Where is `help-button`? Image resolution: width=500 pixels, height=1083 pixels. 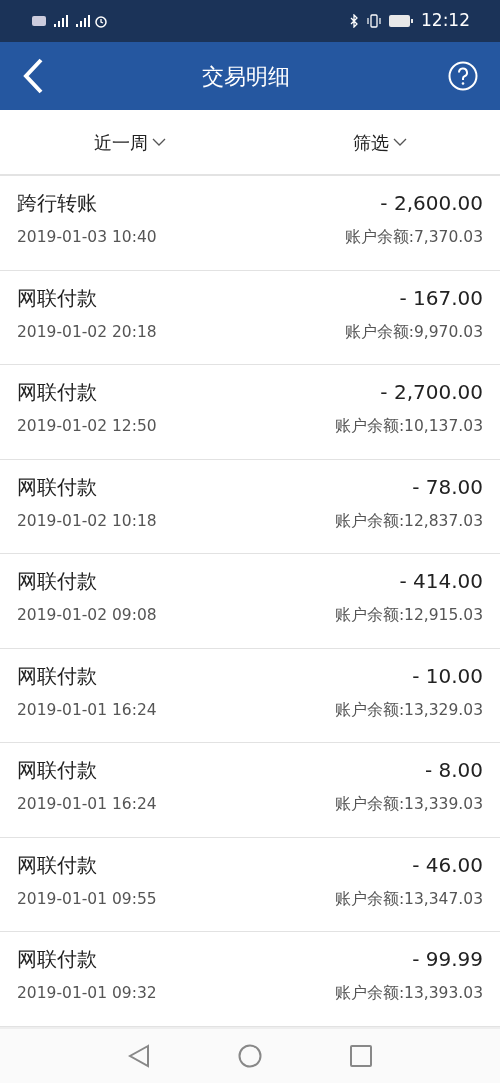
help-button is located at coordinates (463, 76).